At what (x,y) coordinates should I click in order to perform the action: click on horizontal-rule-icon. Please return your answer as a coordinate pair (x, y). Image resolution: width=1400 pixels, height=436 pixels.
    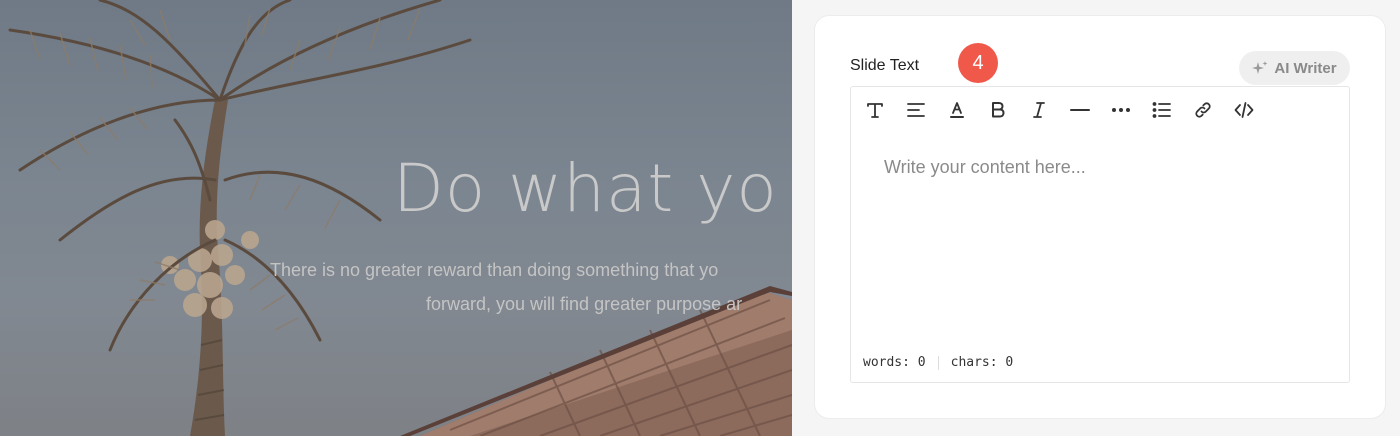
    Looking at the image, I should click on (1080, 110).